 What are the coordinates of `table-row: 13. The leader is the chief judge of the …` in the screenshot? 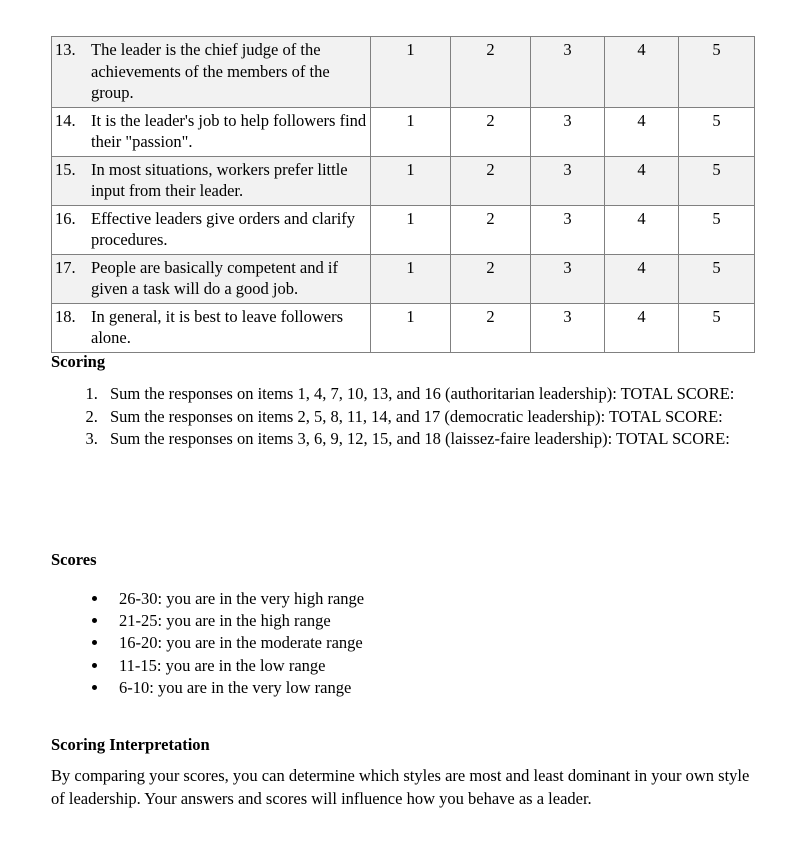 It's located at (403, 72).